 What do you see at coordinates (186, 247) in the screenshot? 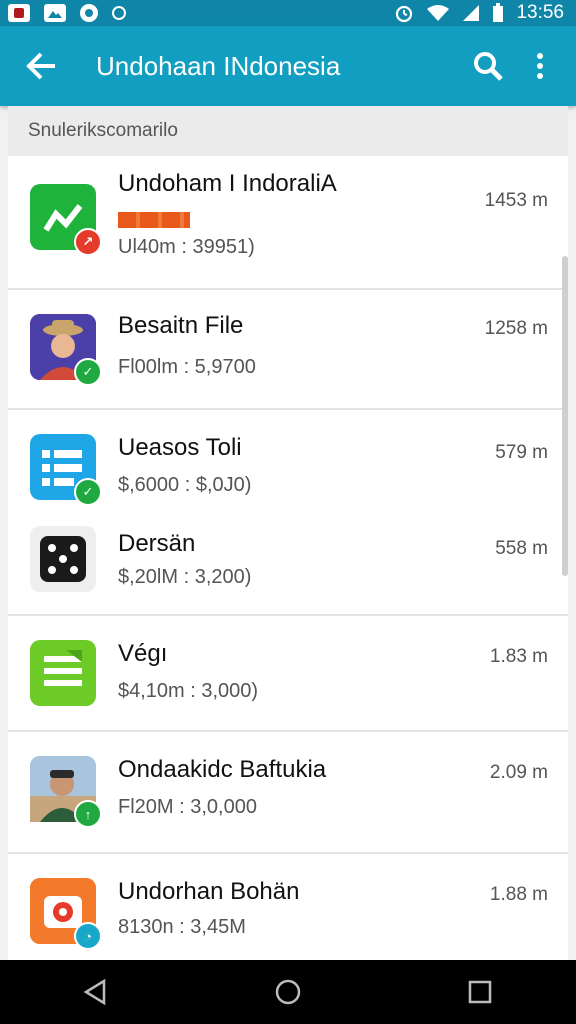
I see `app-subtitle: Ul40m : 39951)` at bounding box center [186, 247].